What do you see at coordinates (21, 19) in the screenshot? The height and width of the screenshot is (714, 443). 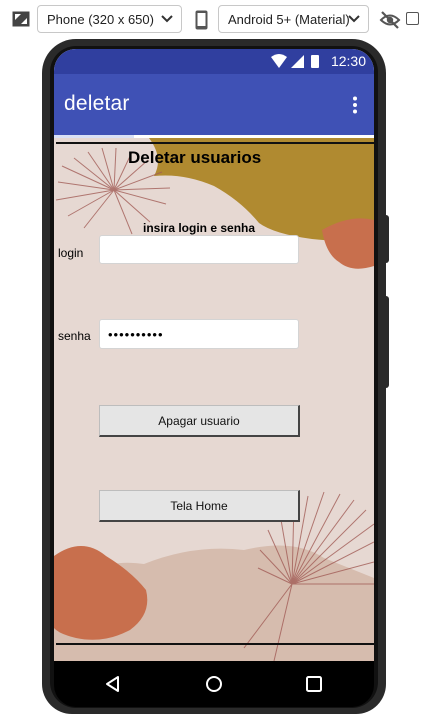 I see `resize-icon` at bounding box center [21, 19].